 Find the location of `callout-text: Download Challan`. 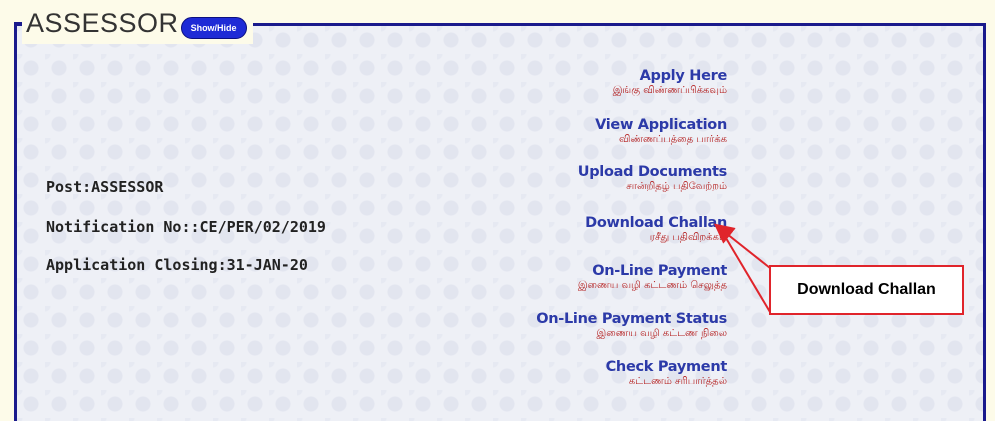

callout-text: Download Challan is located at coordinates (866, 289).